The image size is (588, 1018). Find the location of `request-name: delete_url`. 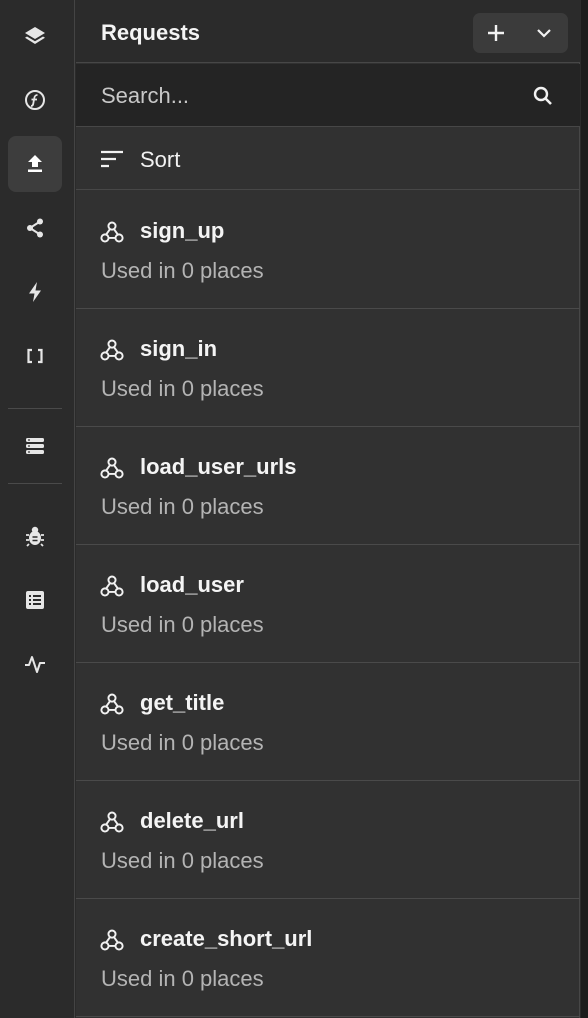

request-name: delete_url is located at coordinates (192, 820).